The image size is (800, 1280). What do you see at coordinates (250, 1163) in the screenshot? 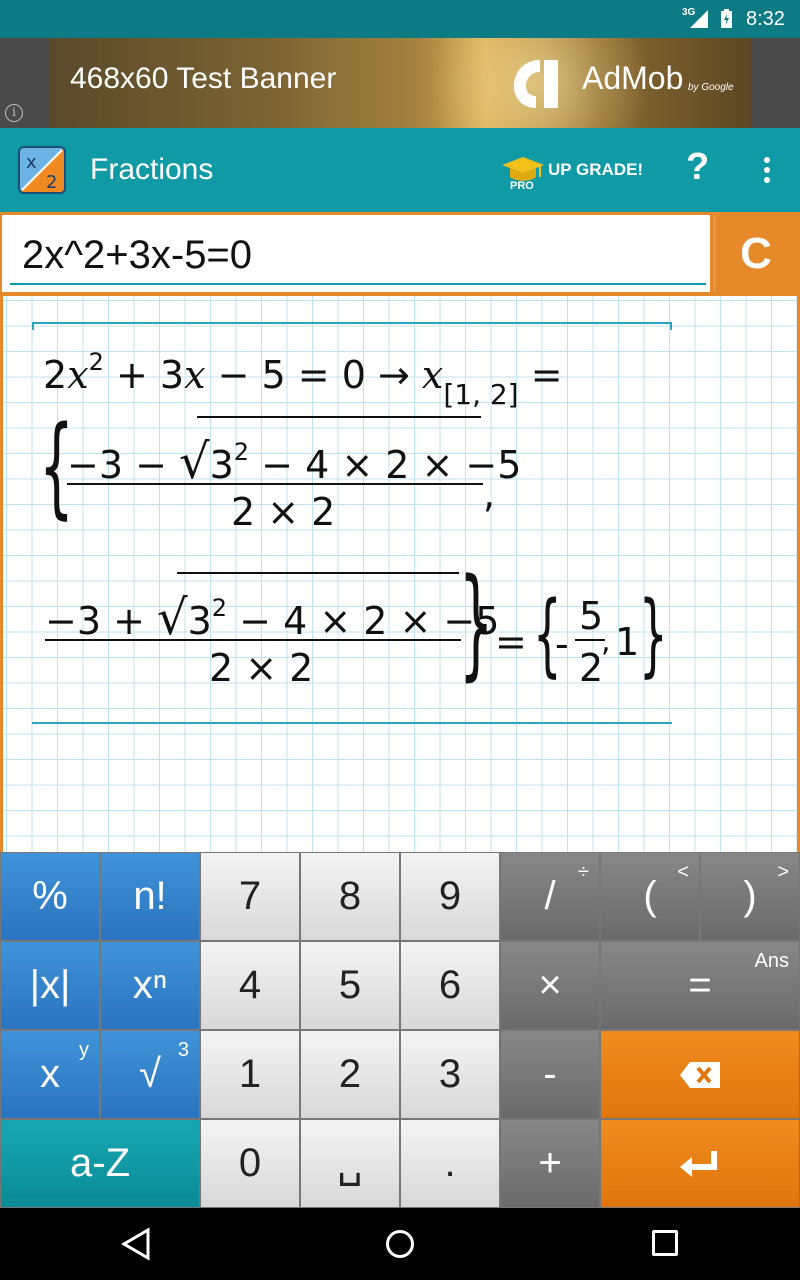
I see `digit-0-key: 0` at bounding box center [250, 1163].